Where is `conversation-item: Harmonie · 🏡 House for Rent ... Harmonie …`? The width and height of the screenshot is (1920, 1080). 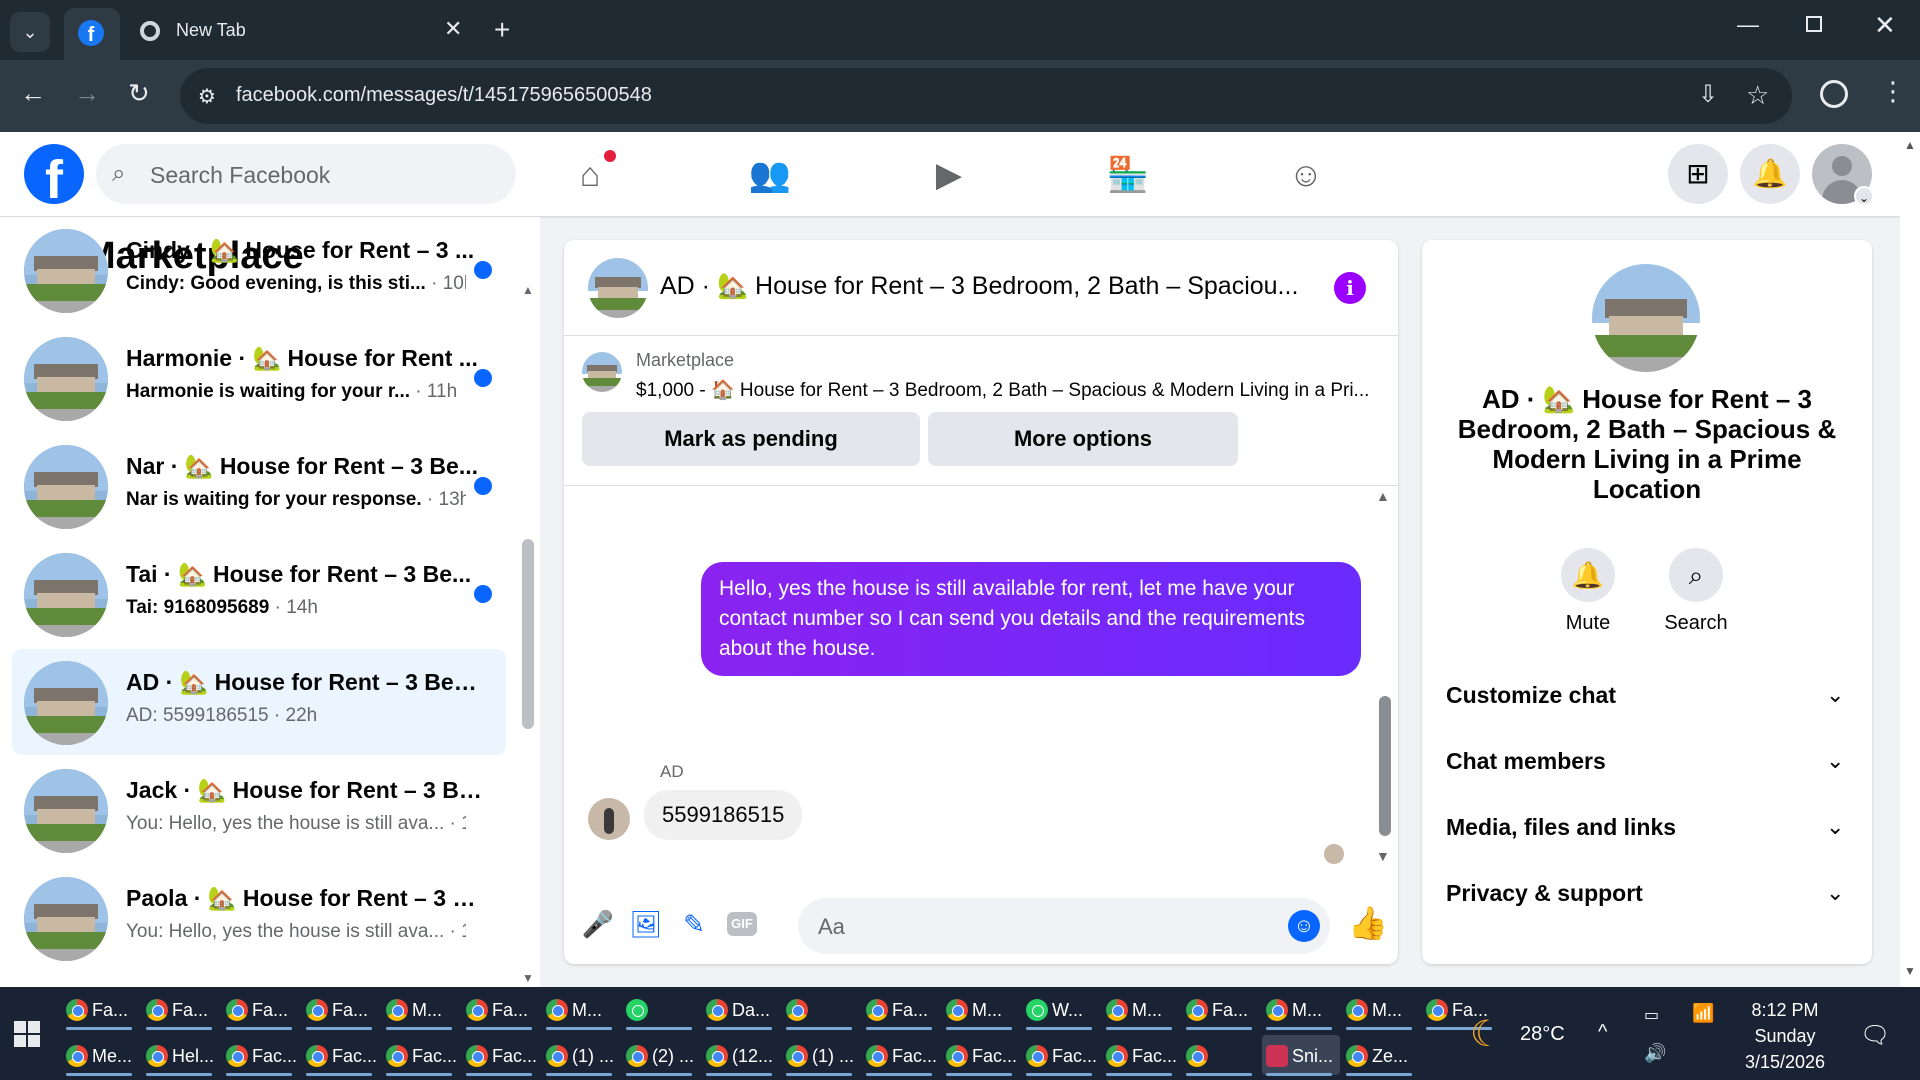
conversation-item: Harmonie · 🏡 House for Rent ... Harmonie … is located at coordinates (259, 378).